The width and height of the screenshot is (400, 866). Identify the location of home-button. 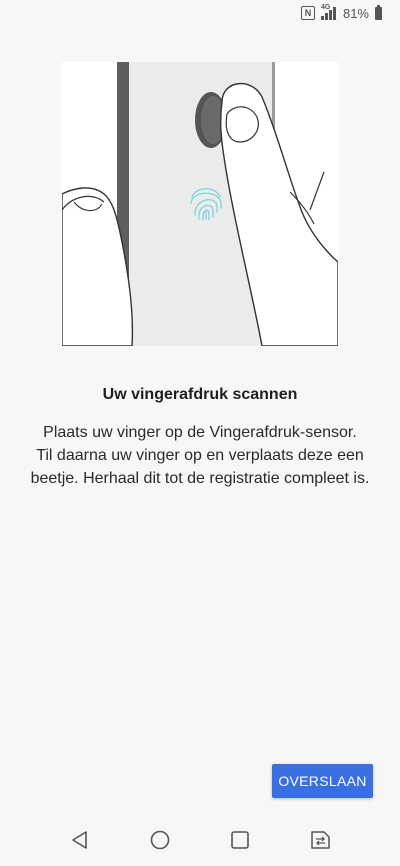
(160, 840).